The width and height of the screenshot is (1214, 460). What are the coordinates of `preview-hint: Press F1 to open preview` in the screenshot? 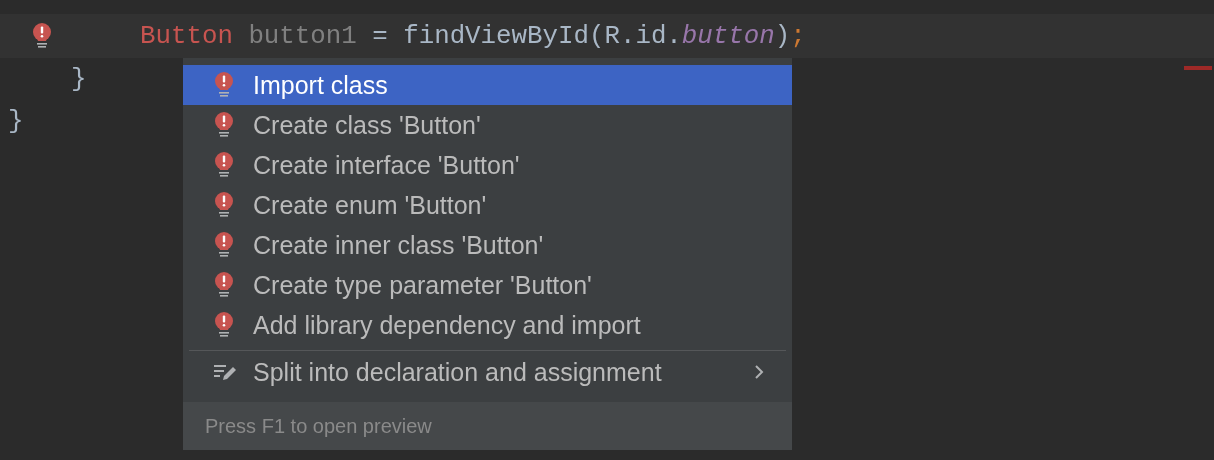 It's located at (487, 426).